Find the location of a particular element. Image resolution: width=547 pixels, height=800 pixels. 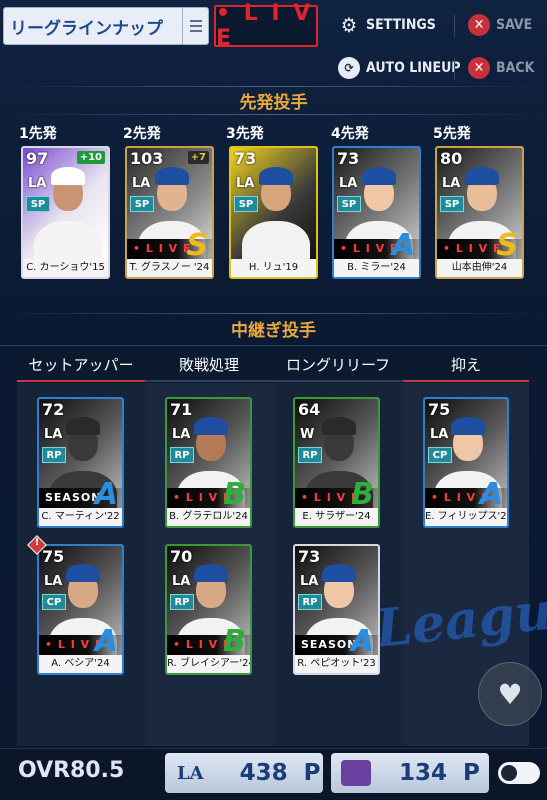

card-ovr: 97 is located at coordinates (37, 158).